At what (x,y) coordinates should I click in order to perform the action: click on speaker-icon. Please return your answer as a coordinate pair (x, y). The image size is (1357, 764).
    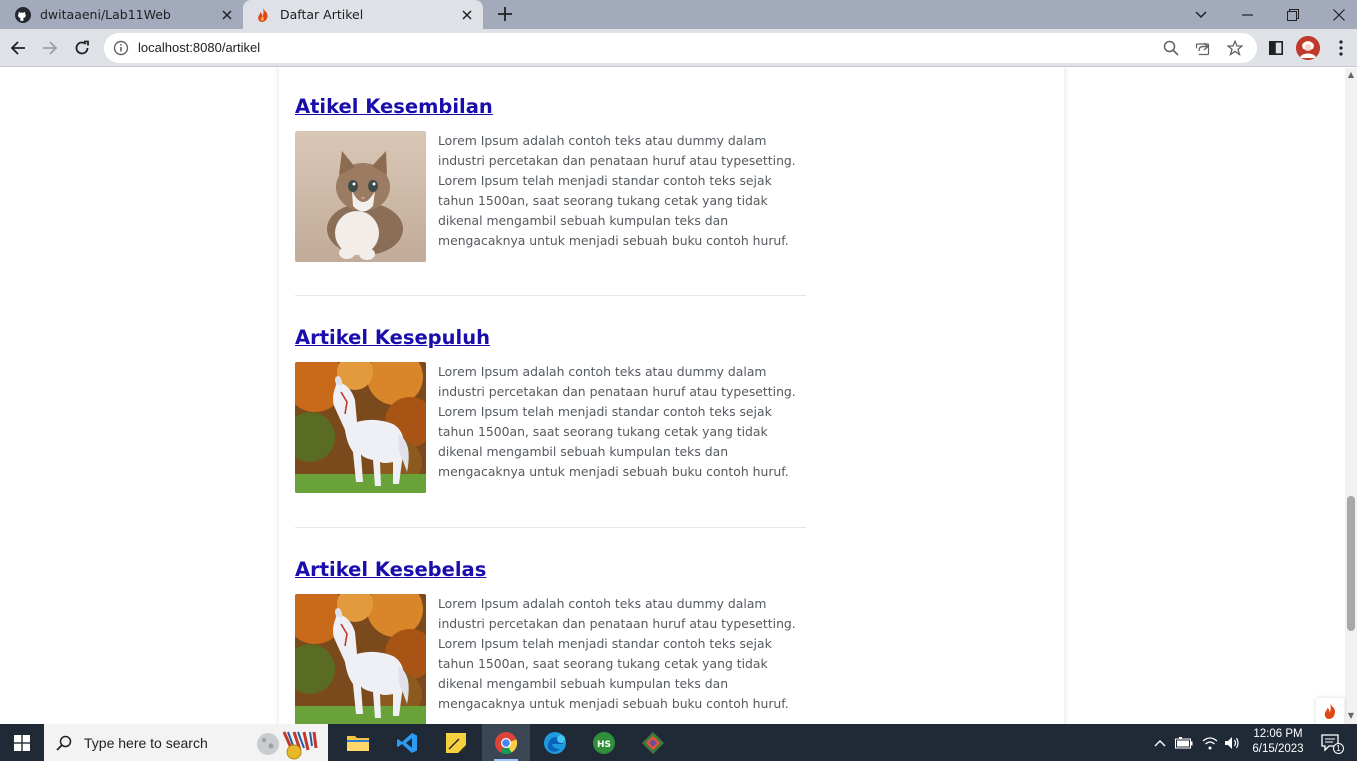
    Looking at the image, I should click on (1232, 742).